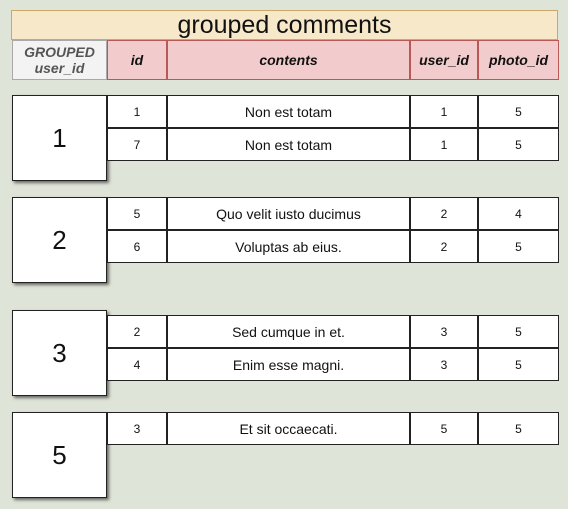 This screenshot has width=568, height=509. What do you see at coordinates (288, 331) in the screenshot?
I see `cell-contents: Sed cumque in et.` at bounding box center [288, 331].